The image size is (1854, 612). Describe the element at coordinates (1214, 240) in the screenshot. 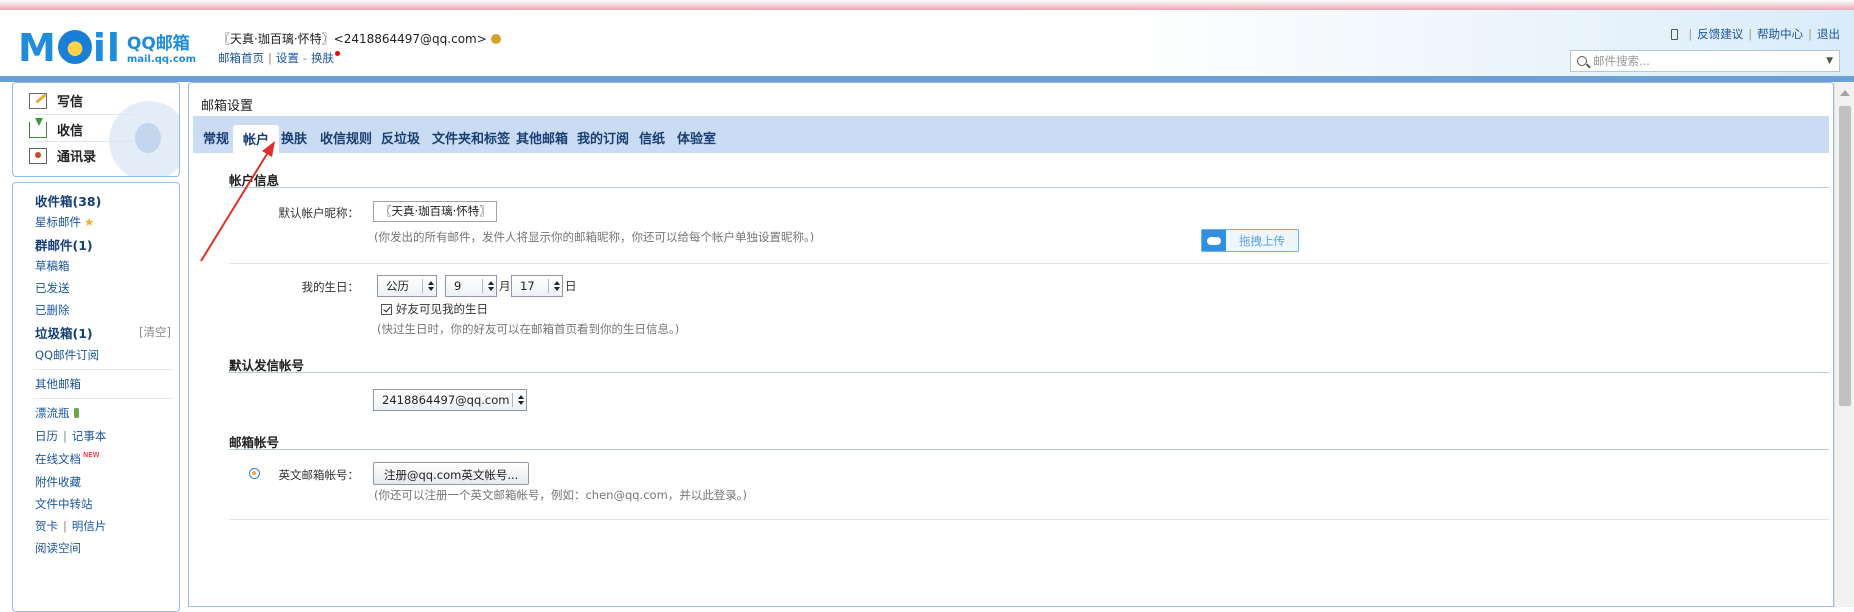

I see `cloud-upload-icon` at that location.